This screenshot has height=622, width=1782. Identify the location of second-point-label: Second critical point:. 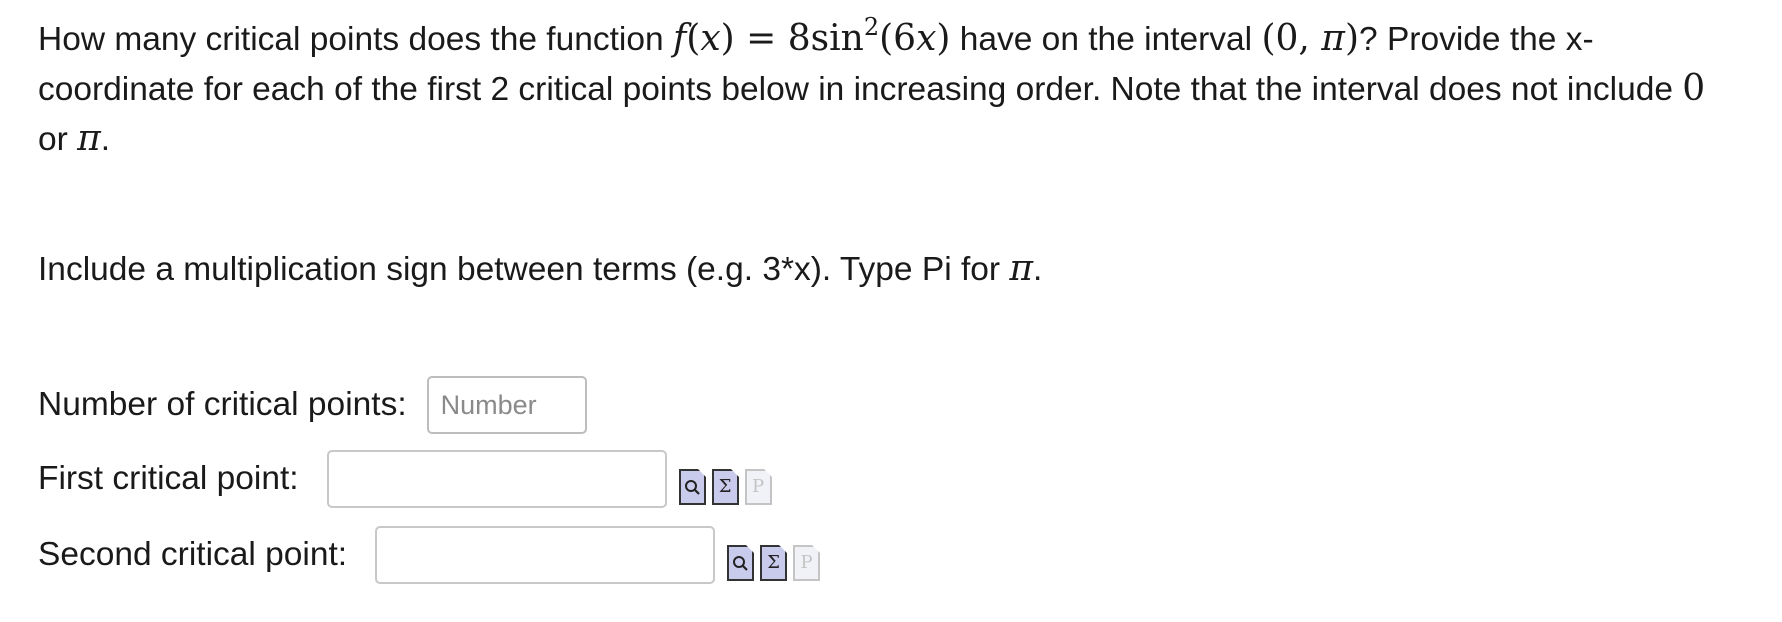
(193, 554).